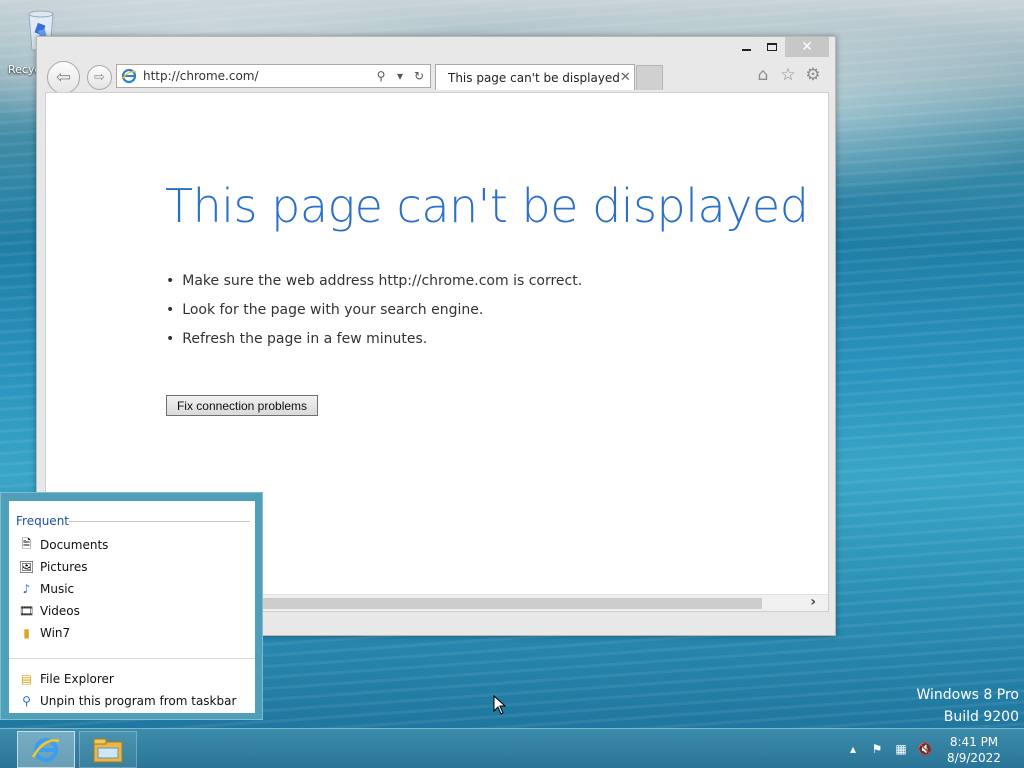 The height and width of the screenshot is (768, 1024). I want to click on jump-list-item-pictures: 🖼 Pictures, so click(53, 567).